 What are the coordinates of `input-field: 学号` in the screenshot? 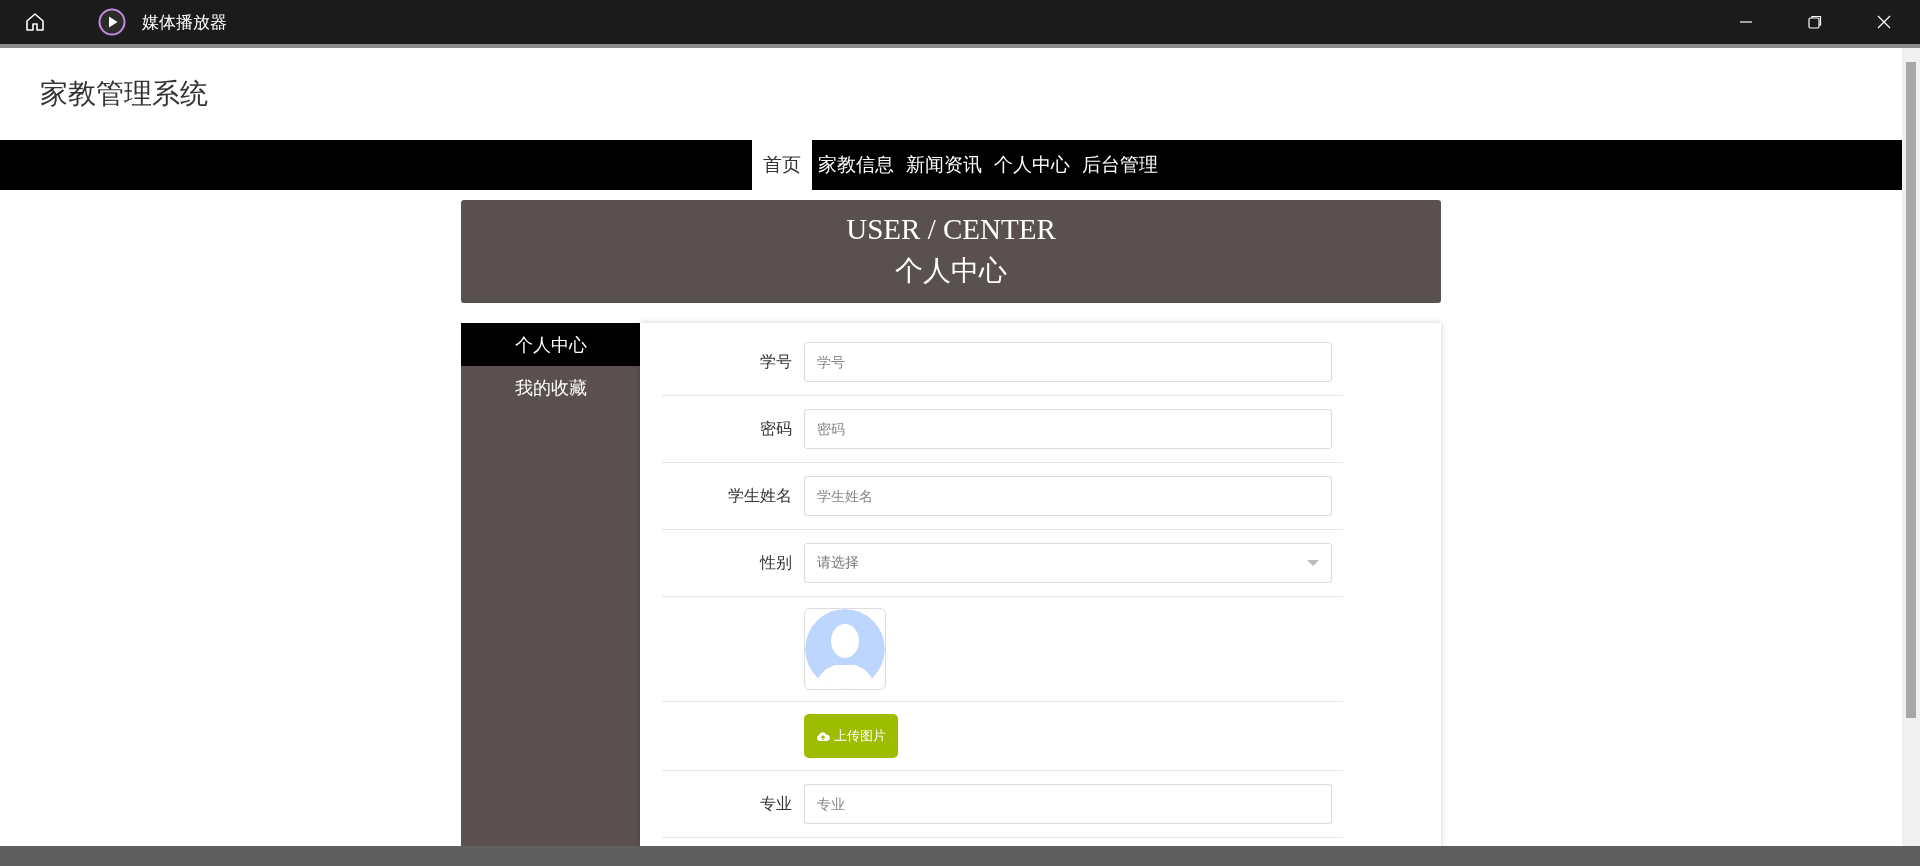 It's located at (1068, 362).